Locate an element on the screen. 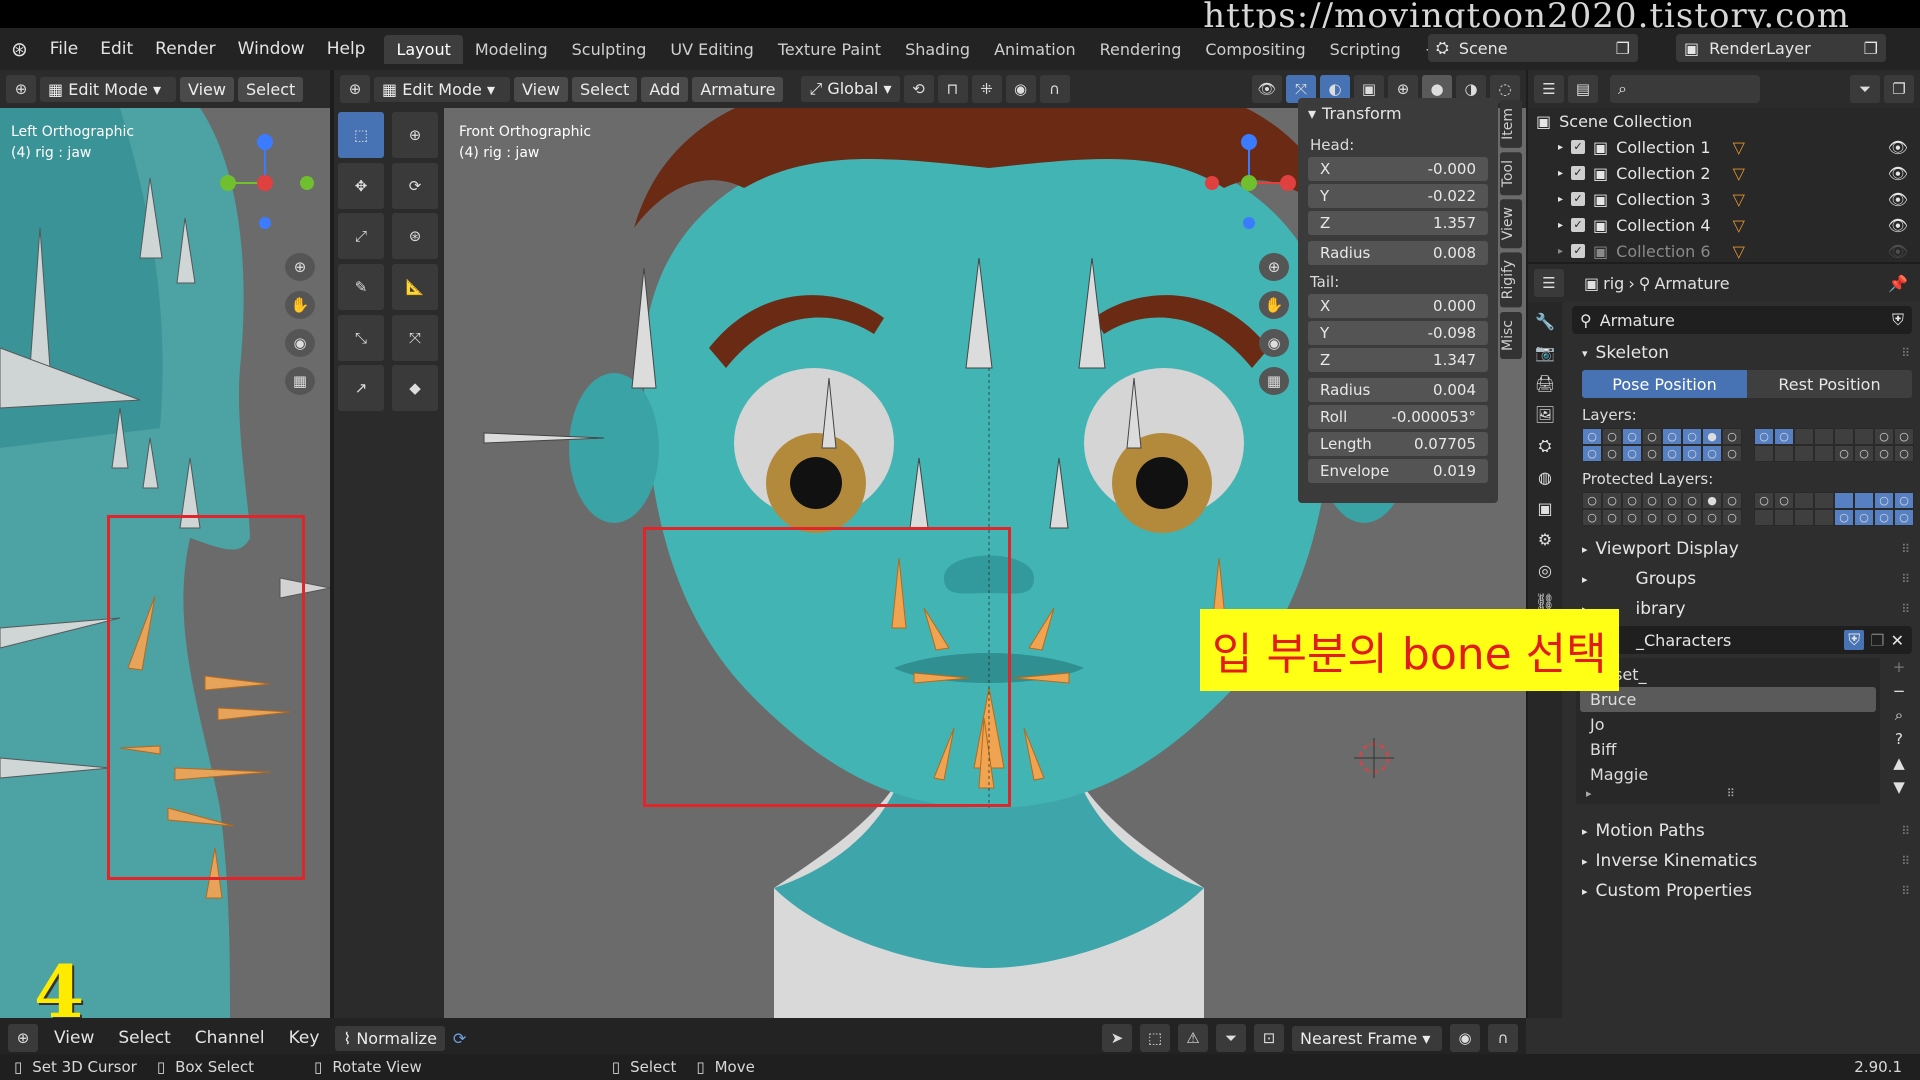  pan-hand-icon: ✋ is located at coordinates (300, 305).